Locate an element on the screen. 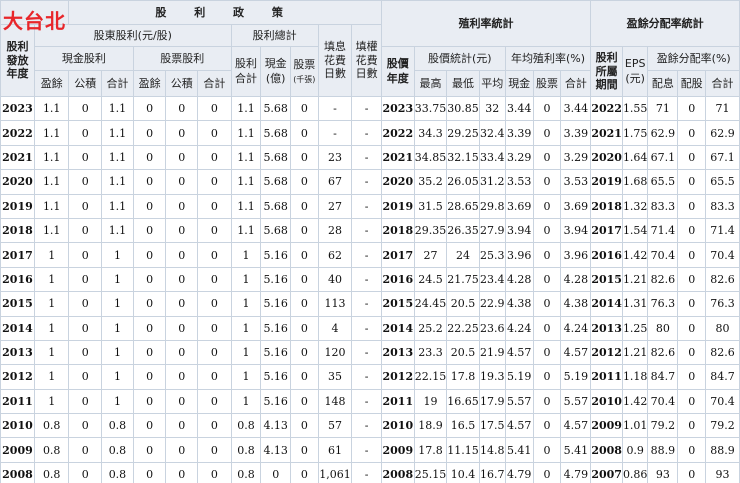 The width and height of the screenshot is (740, 483). stock-reserve-header: 公積 is located at coordinates (182, 83).